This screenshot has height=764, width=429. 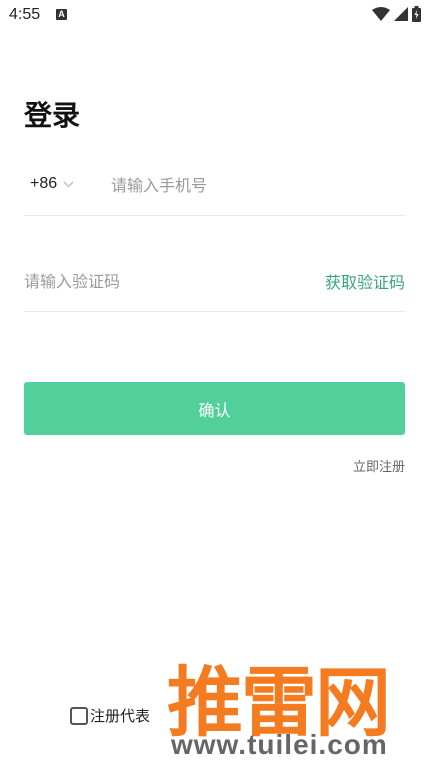 What do you see at coordinates (379, 465) in the screenshot?
I see `register-link: 立即注册` at bounding box center [379, 465].